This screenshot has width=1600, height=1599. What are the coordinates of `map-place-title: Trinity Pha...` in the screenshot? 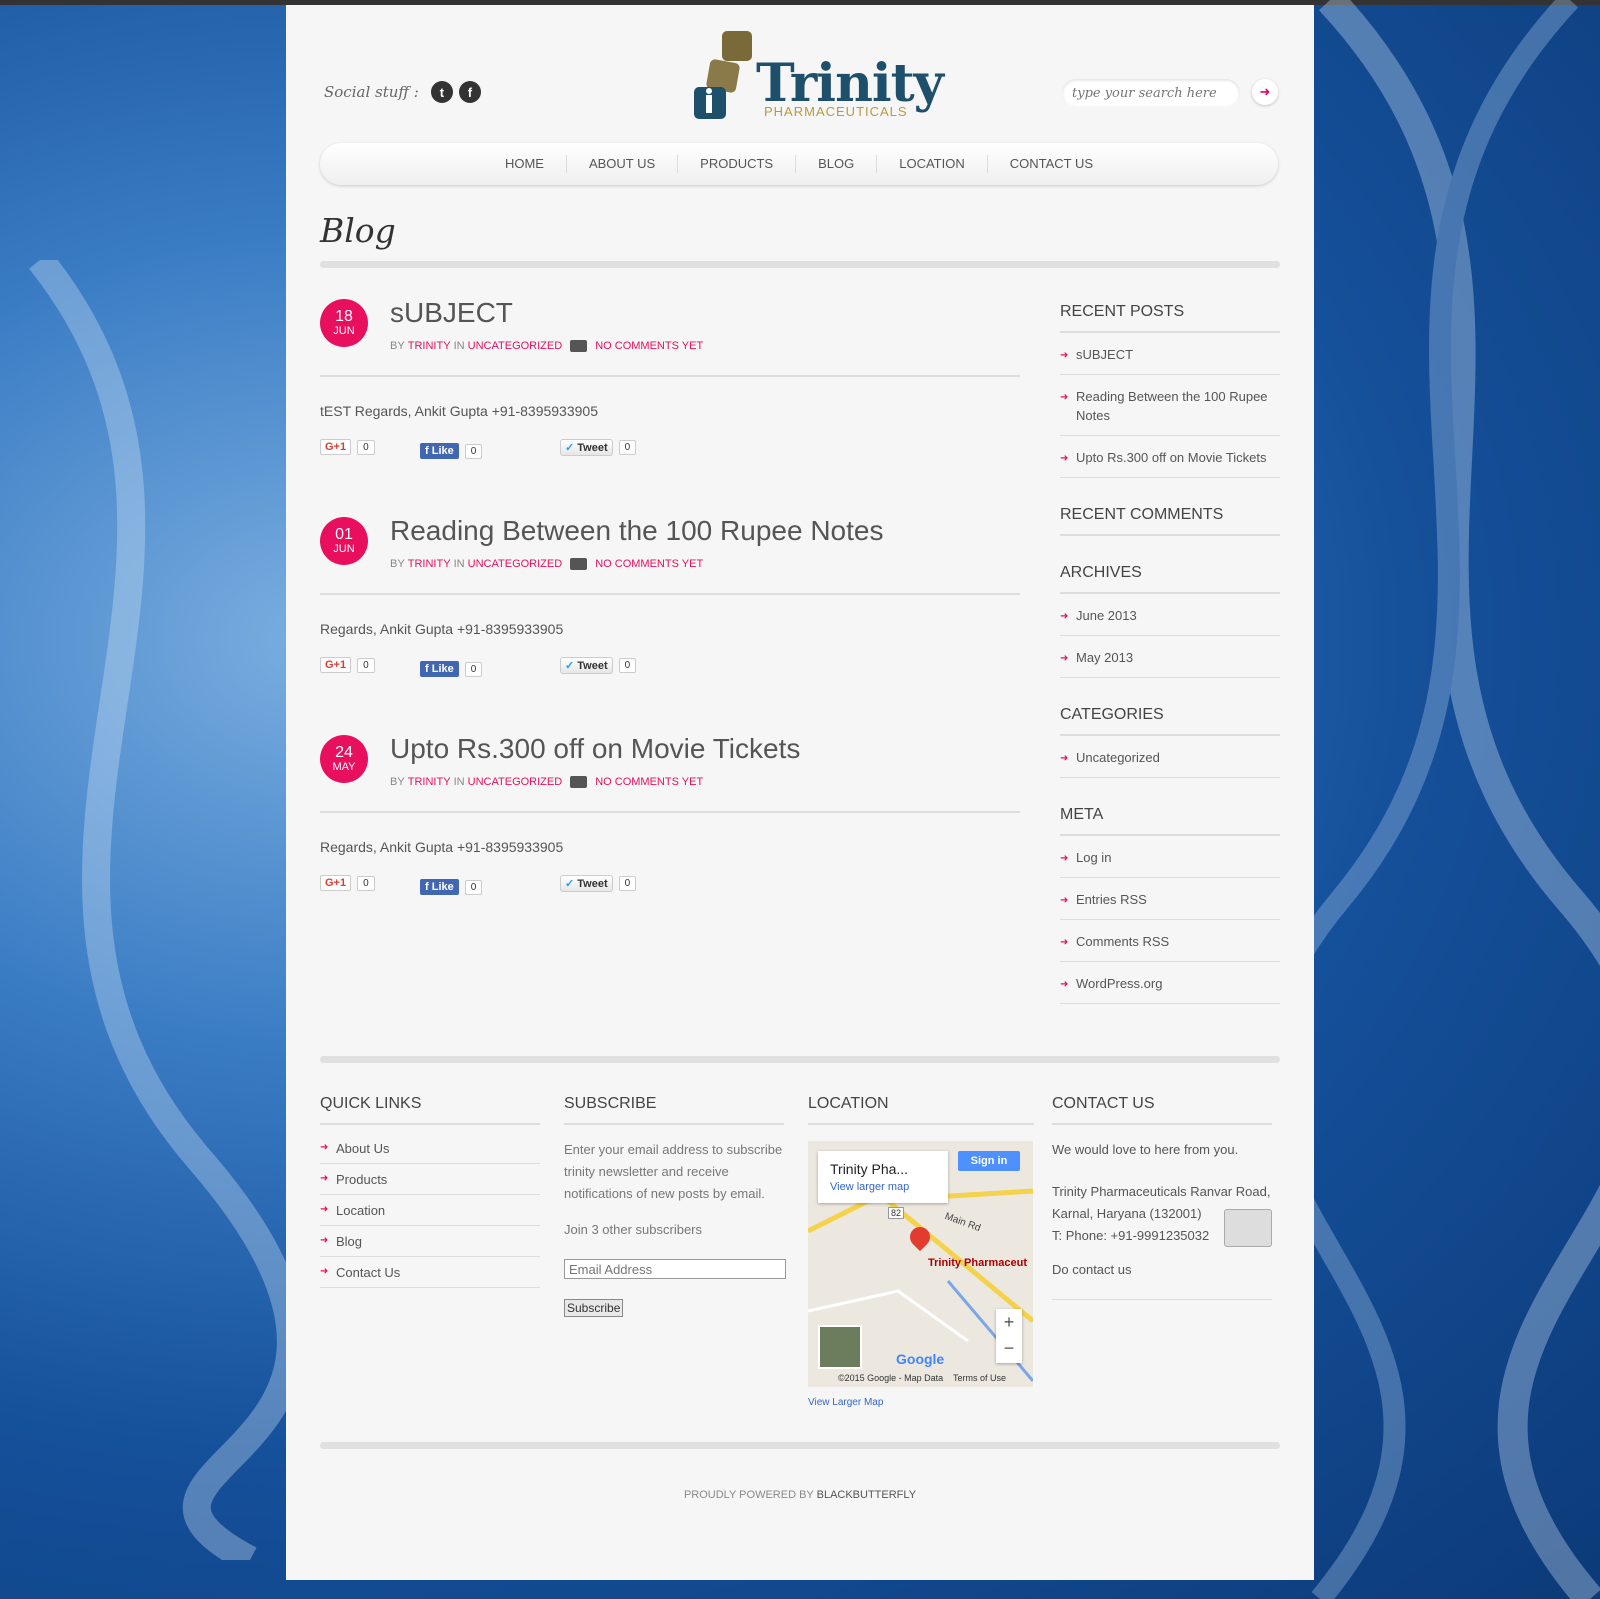 It's located at (869, 1169).